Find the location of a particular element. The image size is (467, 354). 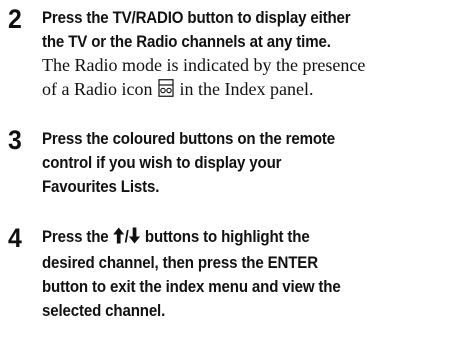

step-number: 2 is located at coordinates (15, 19).